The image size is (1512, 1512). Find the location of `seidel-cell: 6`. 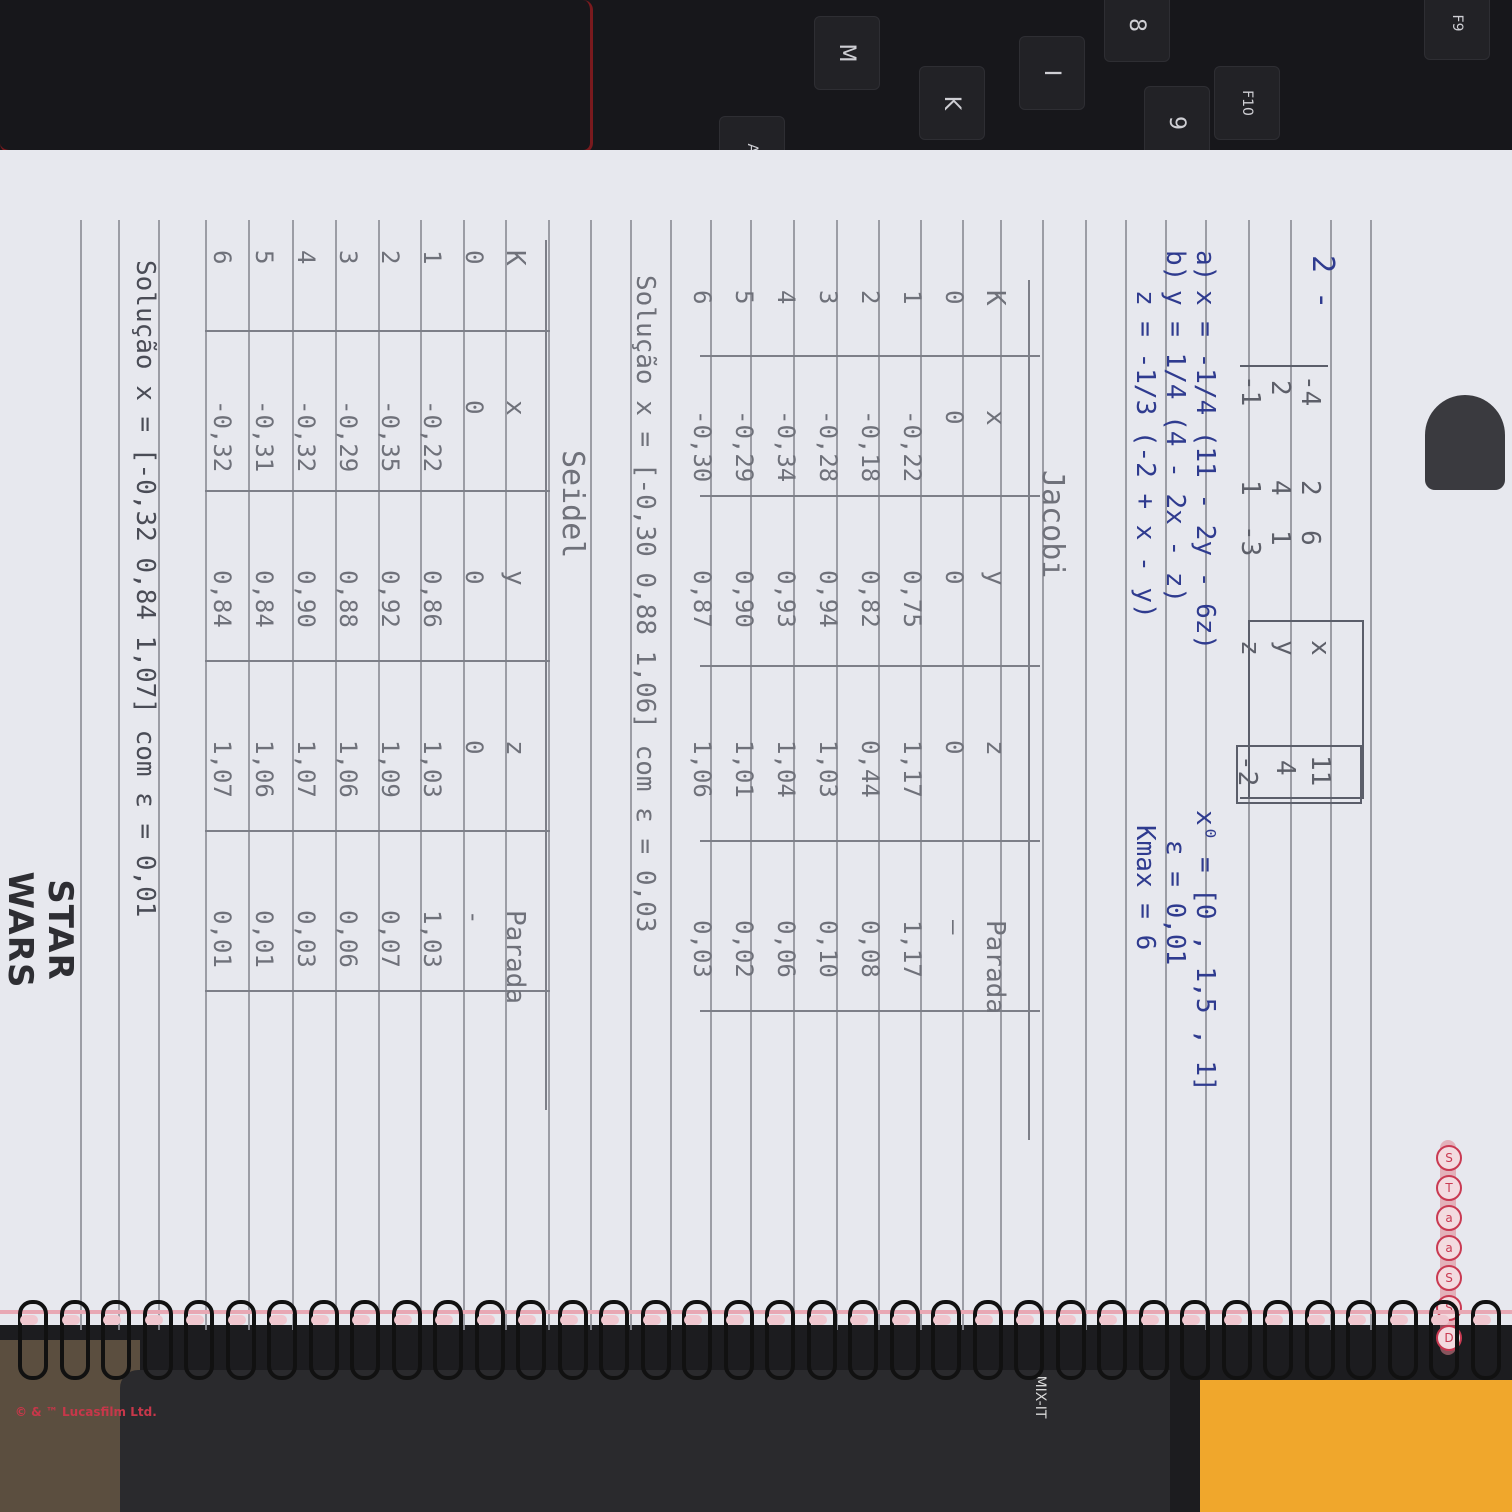

seidel-cell: 6 is located at coordinates (222, 257).